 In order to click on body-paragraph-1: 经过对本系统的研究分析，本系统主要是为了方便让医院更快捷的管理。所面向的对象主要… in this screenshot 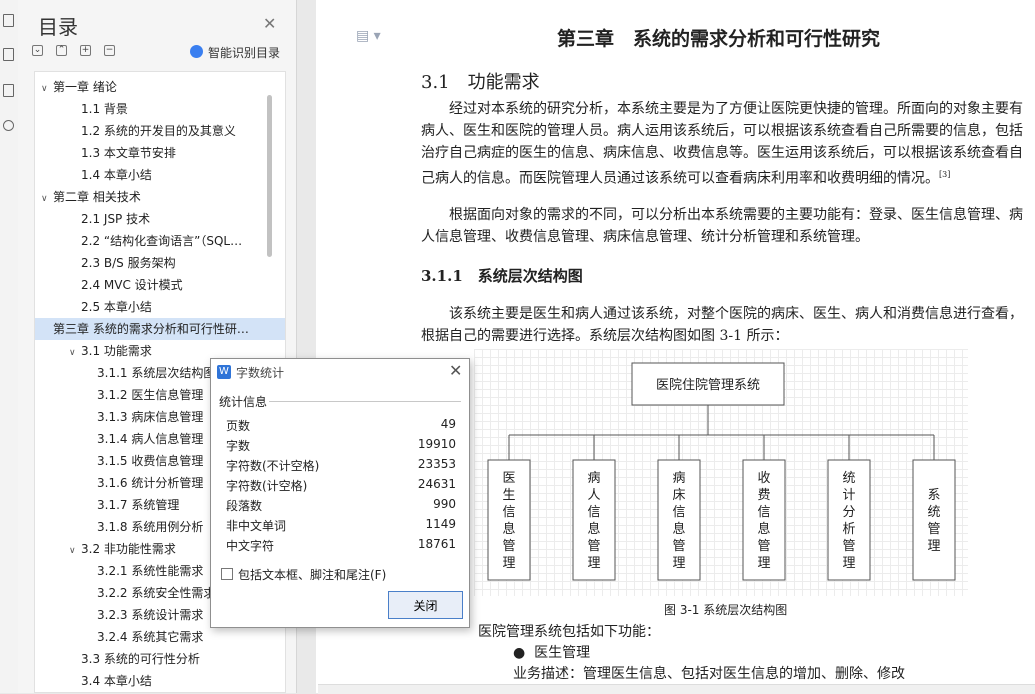, I will do `click(722, 144)`.